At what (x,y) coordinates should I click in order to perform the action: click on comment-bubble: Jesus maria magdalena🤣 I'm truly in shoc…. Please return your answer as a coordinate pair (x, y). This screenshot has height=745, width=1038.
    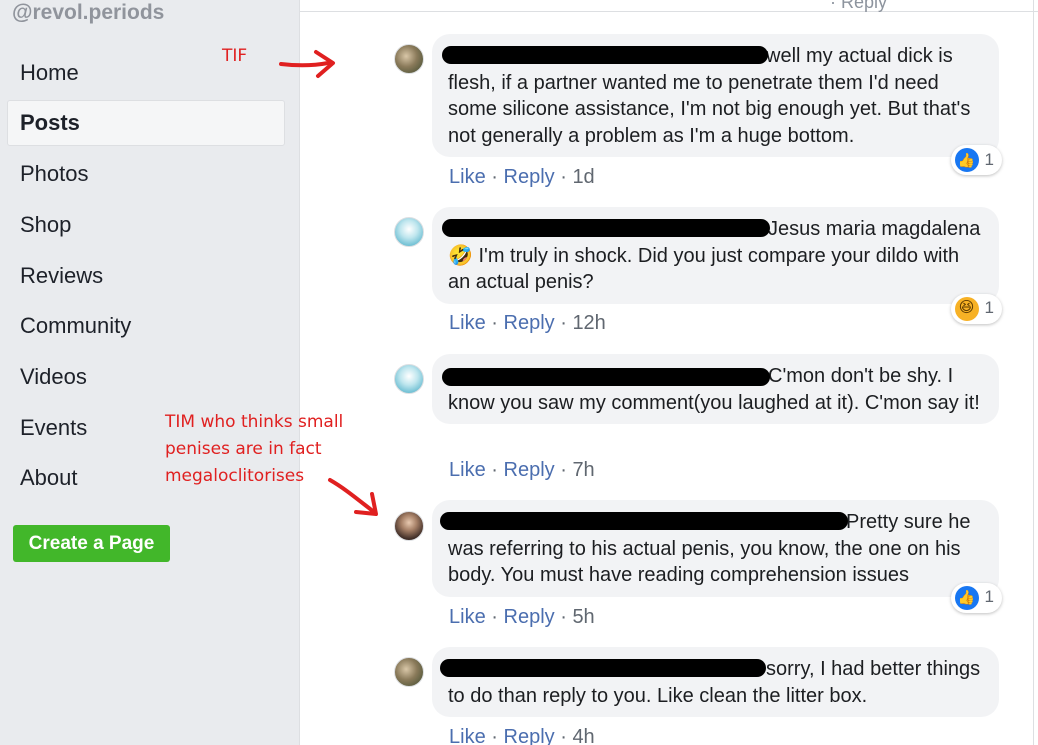
    Looking at the image, I should click on (717, 265).